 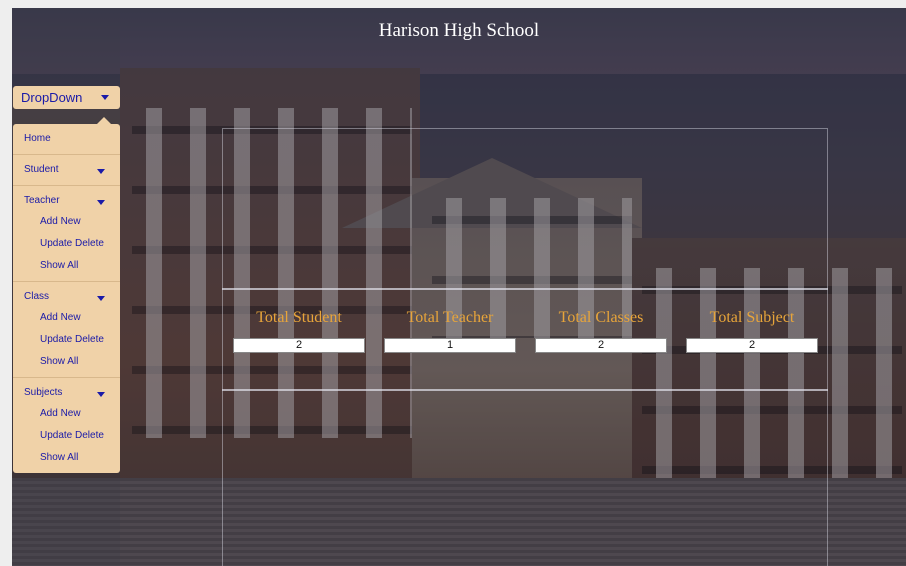 What do you see at coordinates (59, 457) in the screenshot?
I see `subjects-show-all: Show All` at bounding box center [59, 457].